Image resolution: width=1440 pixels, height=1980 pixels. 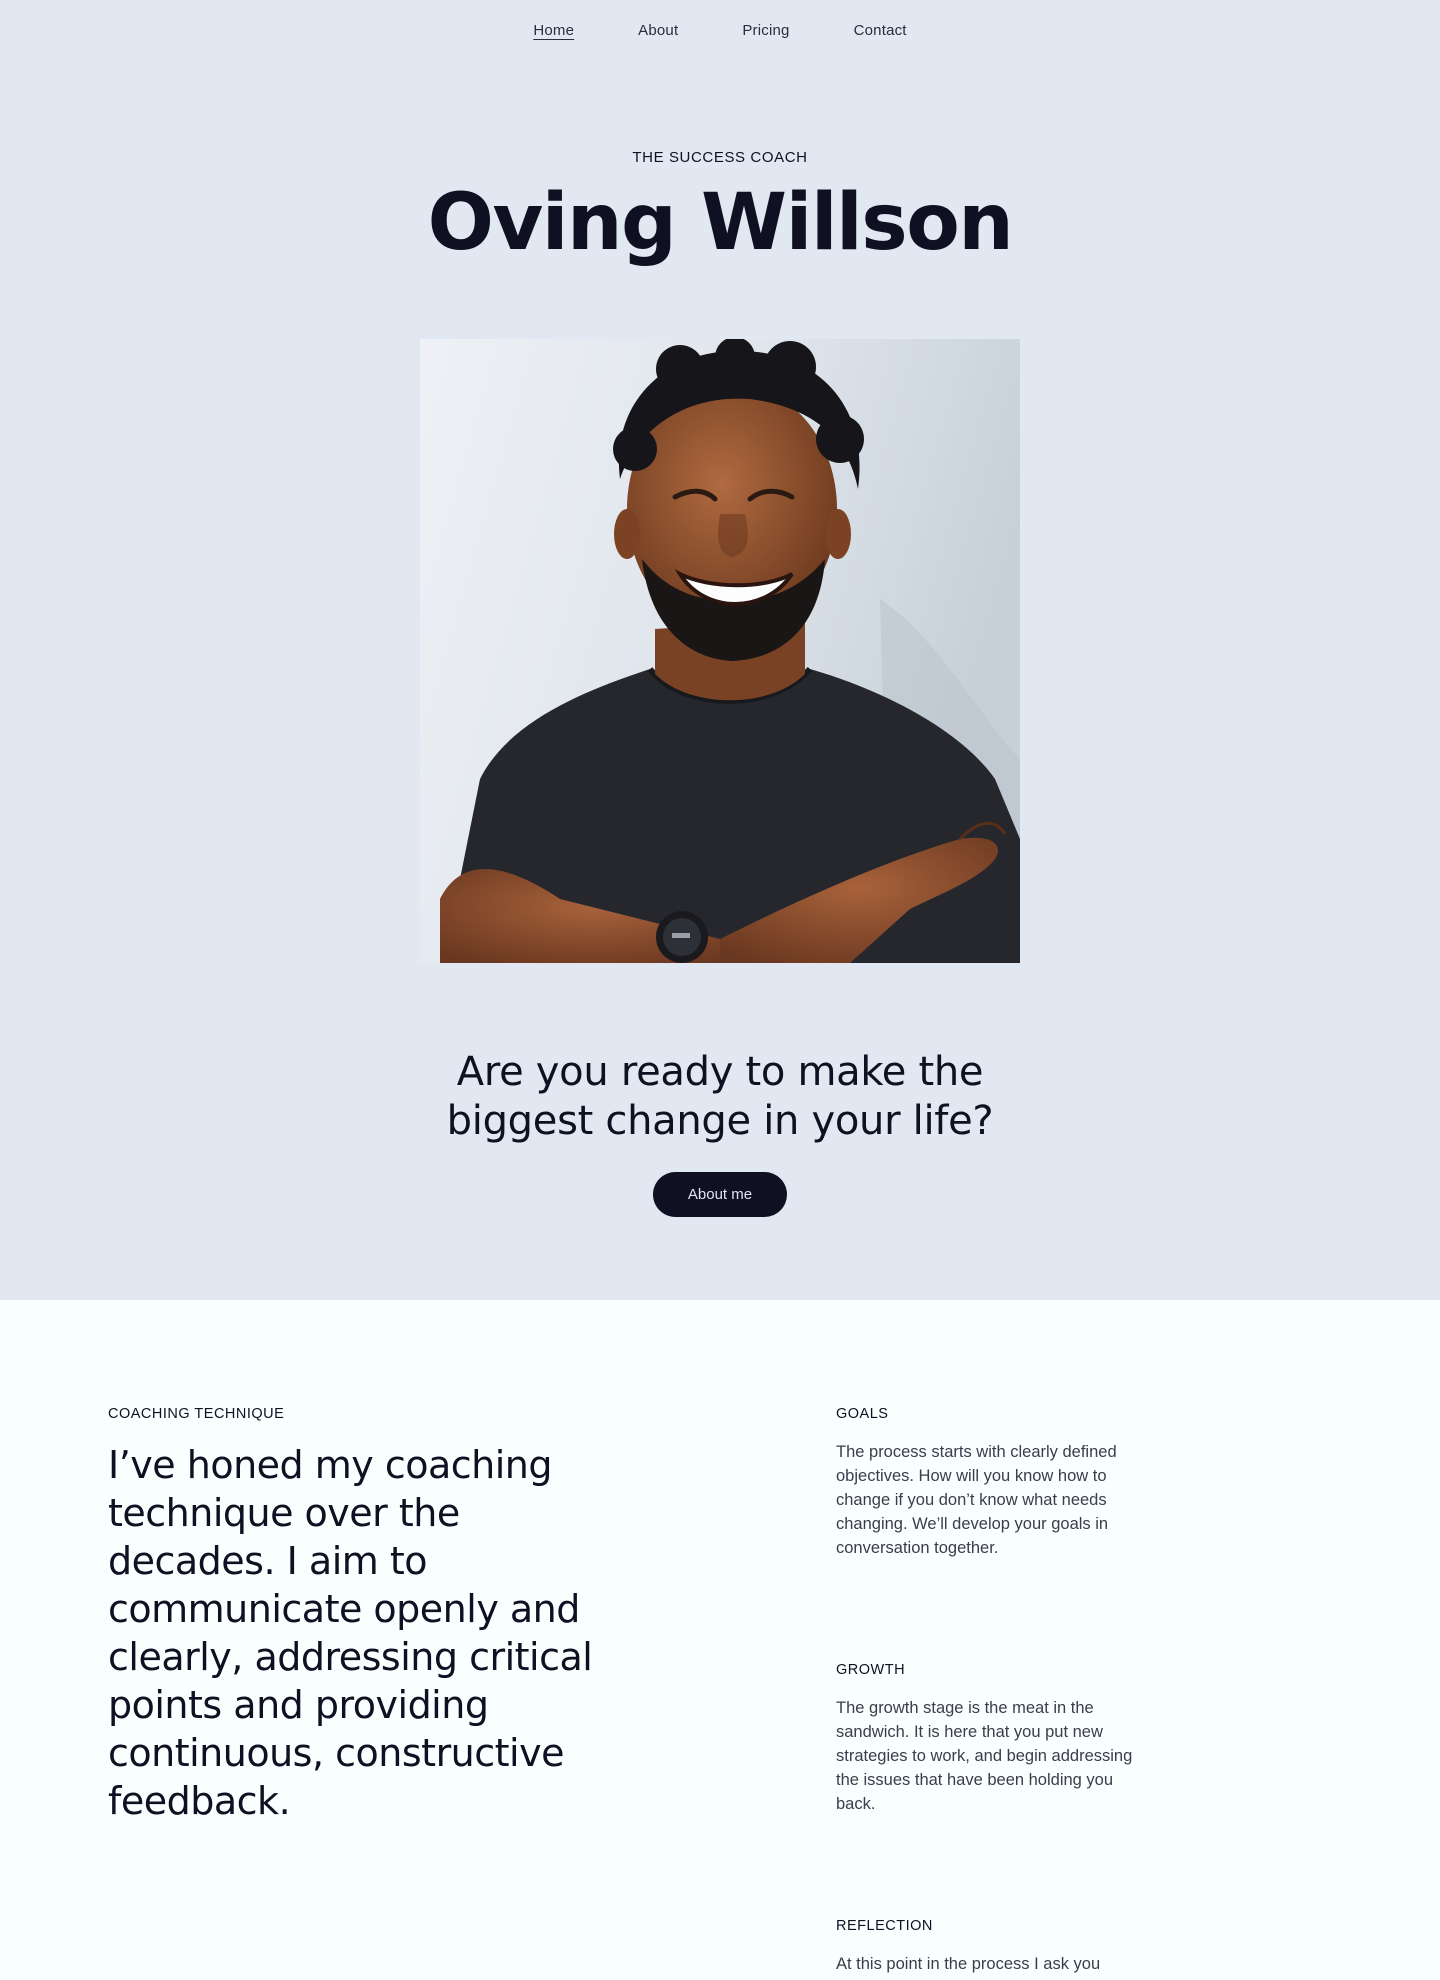 What do you see at coordinates (658, 30) in the screenshot?
I see `nav-about-link: About` at bounding box center [658, 30].